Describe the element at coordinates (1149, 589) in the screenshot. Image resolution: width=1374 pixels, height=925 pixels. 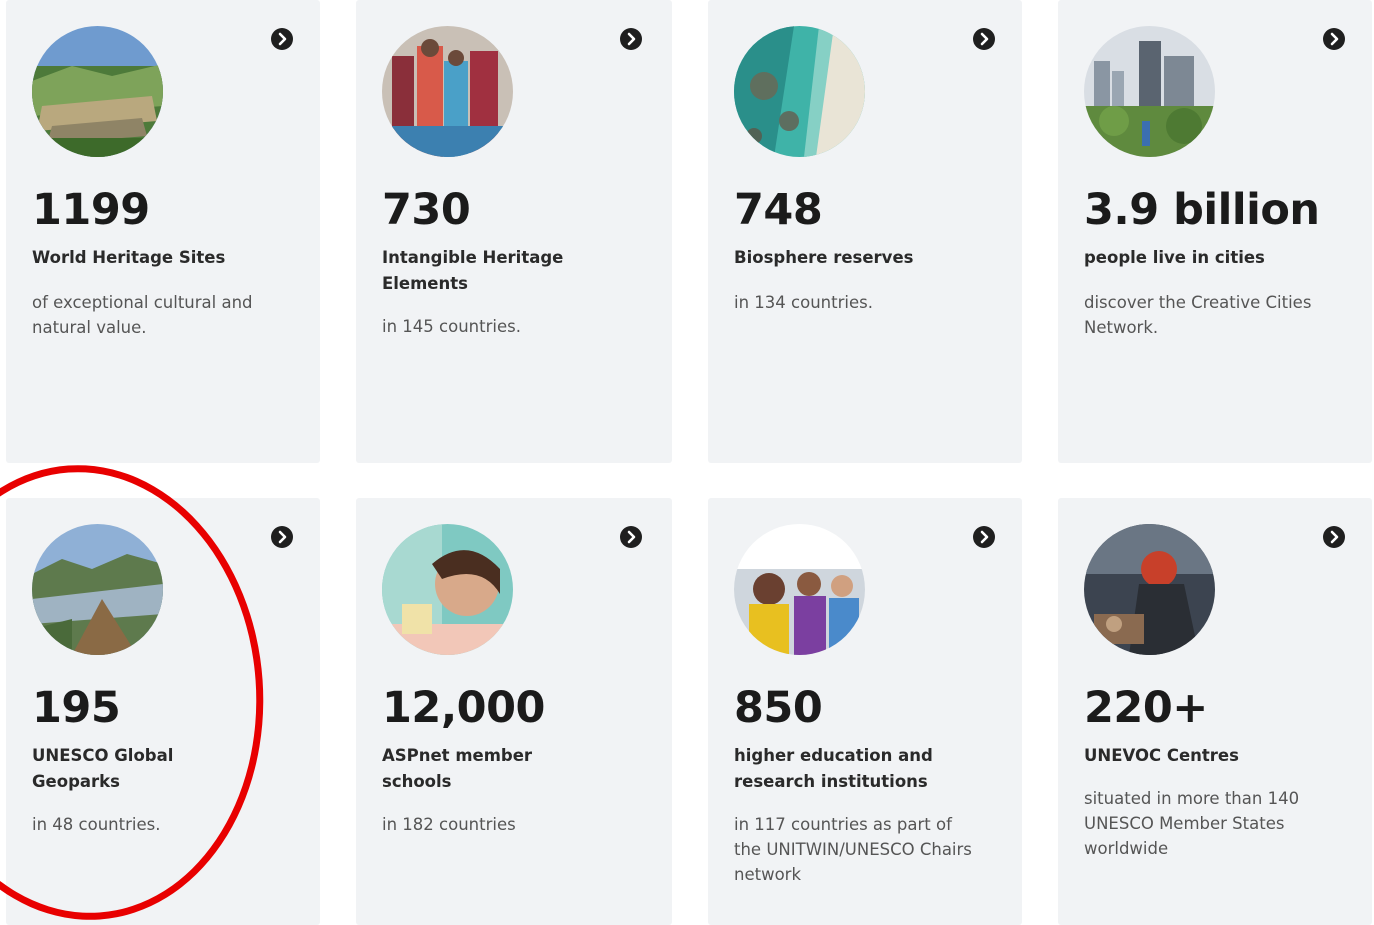
I see `unevoc-image` at that location.